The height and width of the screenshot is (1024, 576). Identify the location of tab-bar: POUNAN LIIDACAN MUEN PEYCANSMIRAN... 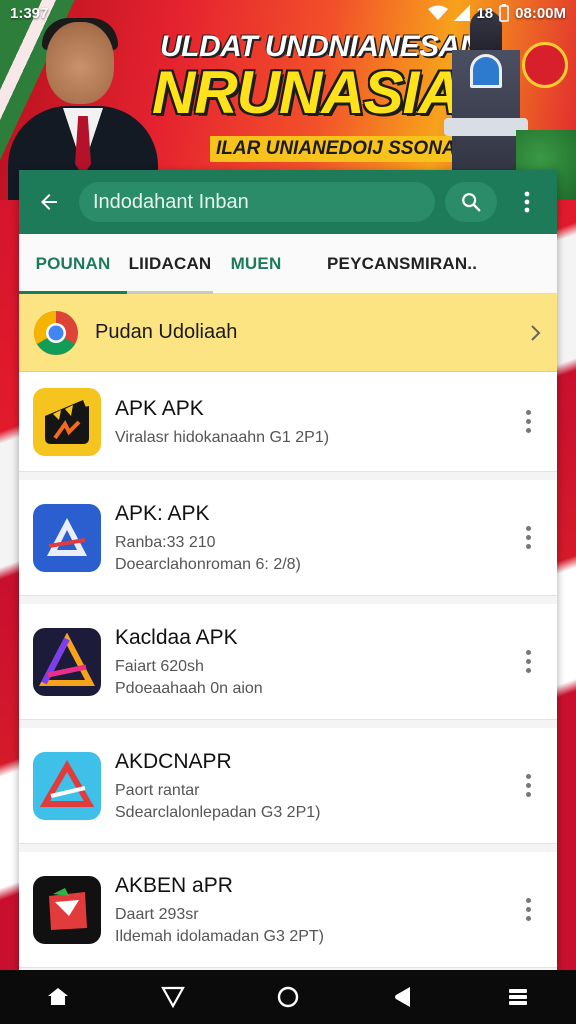
(288, 264).